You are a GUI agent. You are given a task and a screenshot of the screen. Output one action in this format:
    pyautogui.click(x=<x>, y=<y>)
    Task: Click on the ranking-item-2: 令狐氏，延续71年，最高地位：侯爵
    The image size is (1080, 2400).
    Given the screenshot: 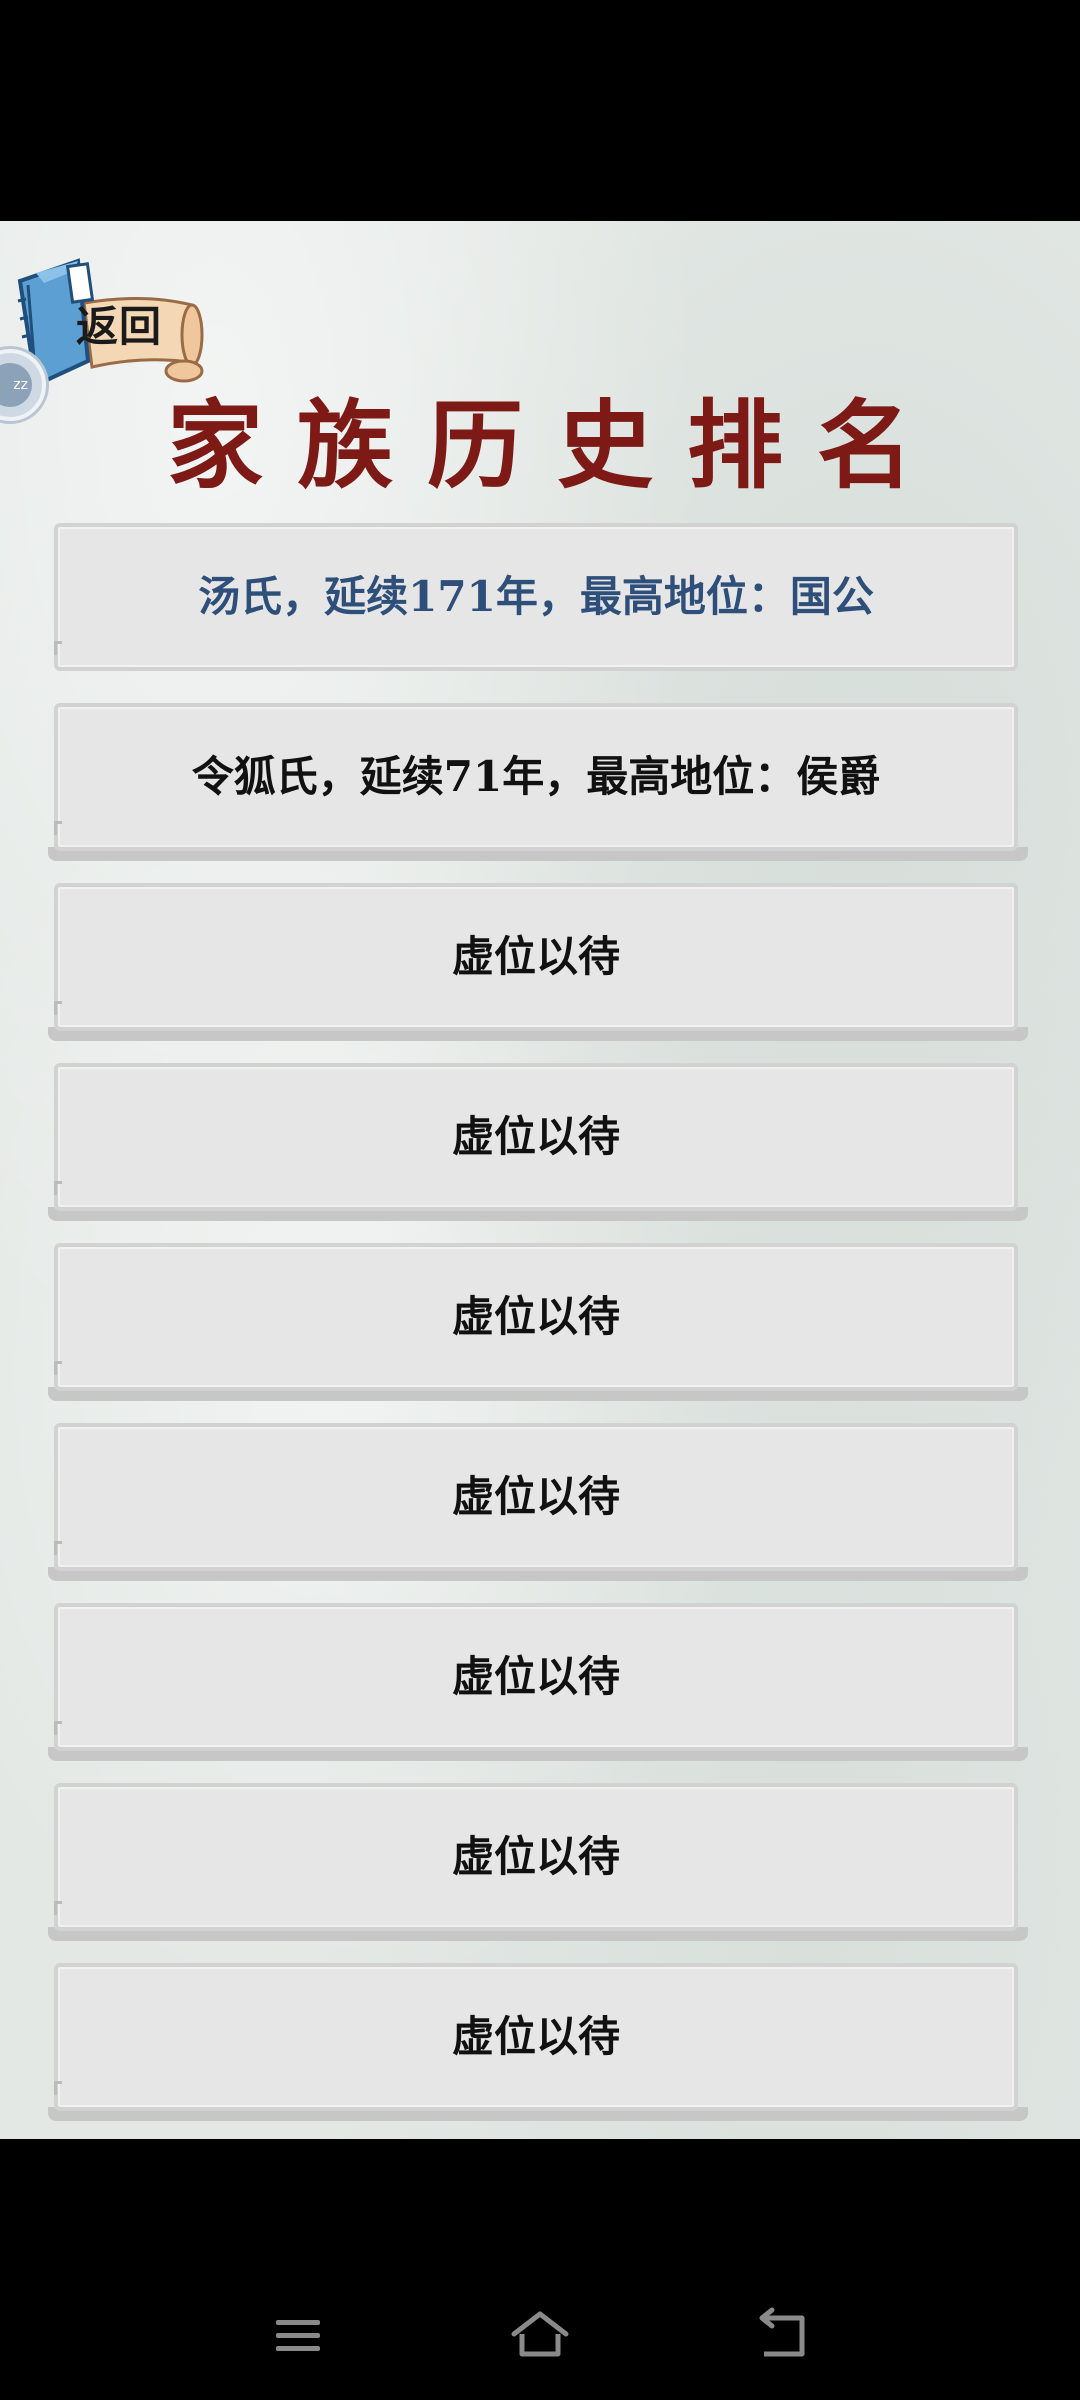 What is the action you would take?
    pyautogui.click(x=540, y=783)
    